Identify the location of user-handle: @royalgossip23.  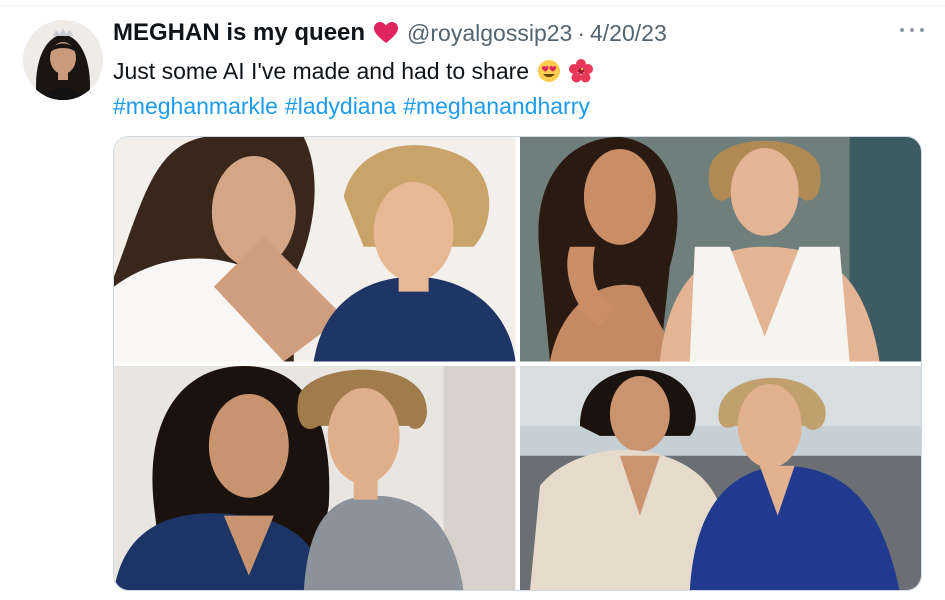
(489, 33).